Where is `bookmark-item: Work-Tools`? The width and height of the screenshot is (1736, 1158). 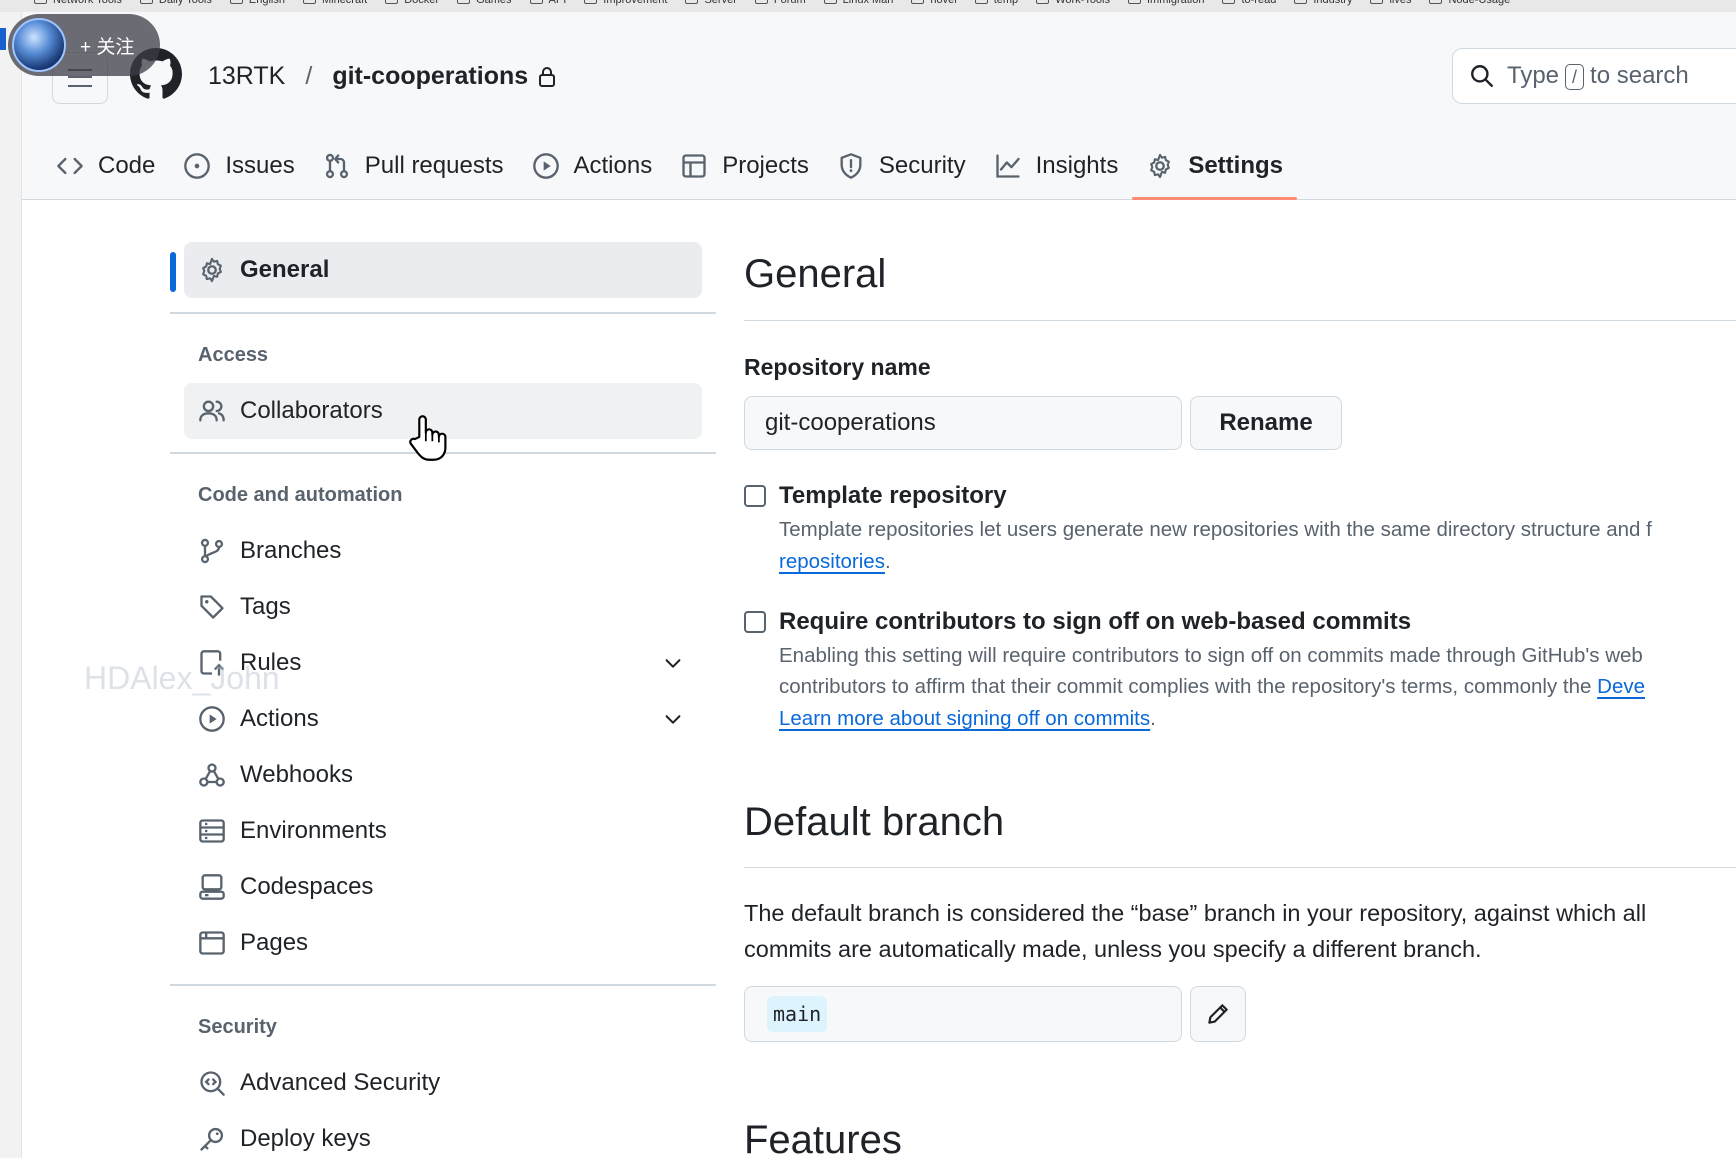
bookmark-item: Work-Tools is located at coordinates (1073, 6).